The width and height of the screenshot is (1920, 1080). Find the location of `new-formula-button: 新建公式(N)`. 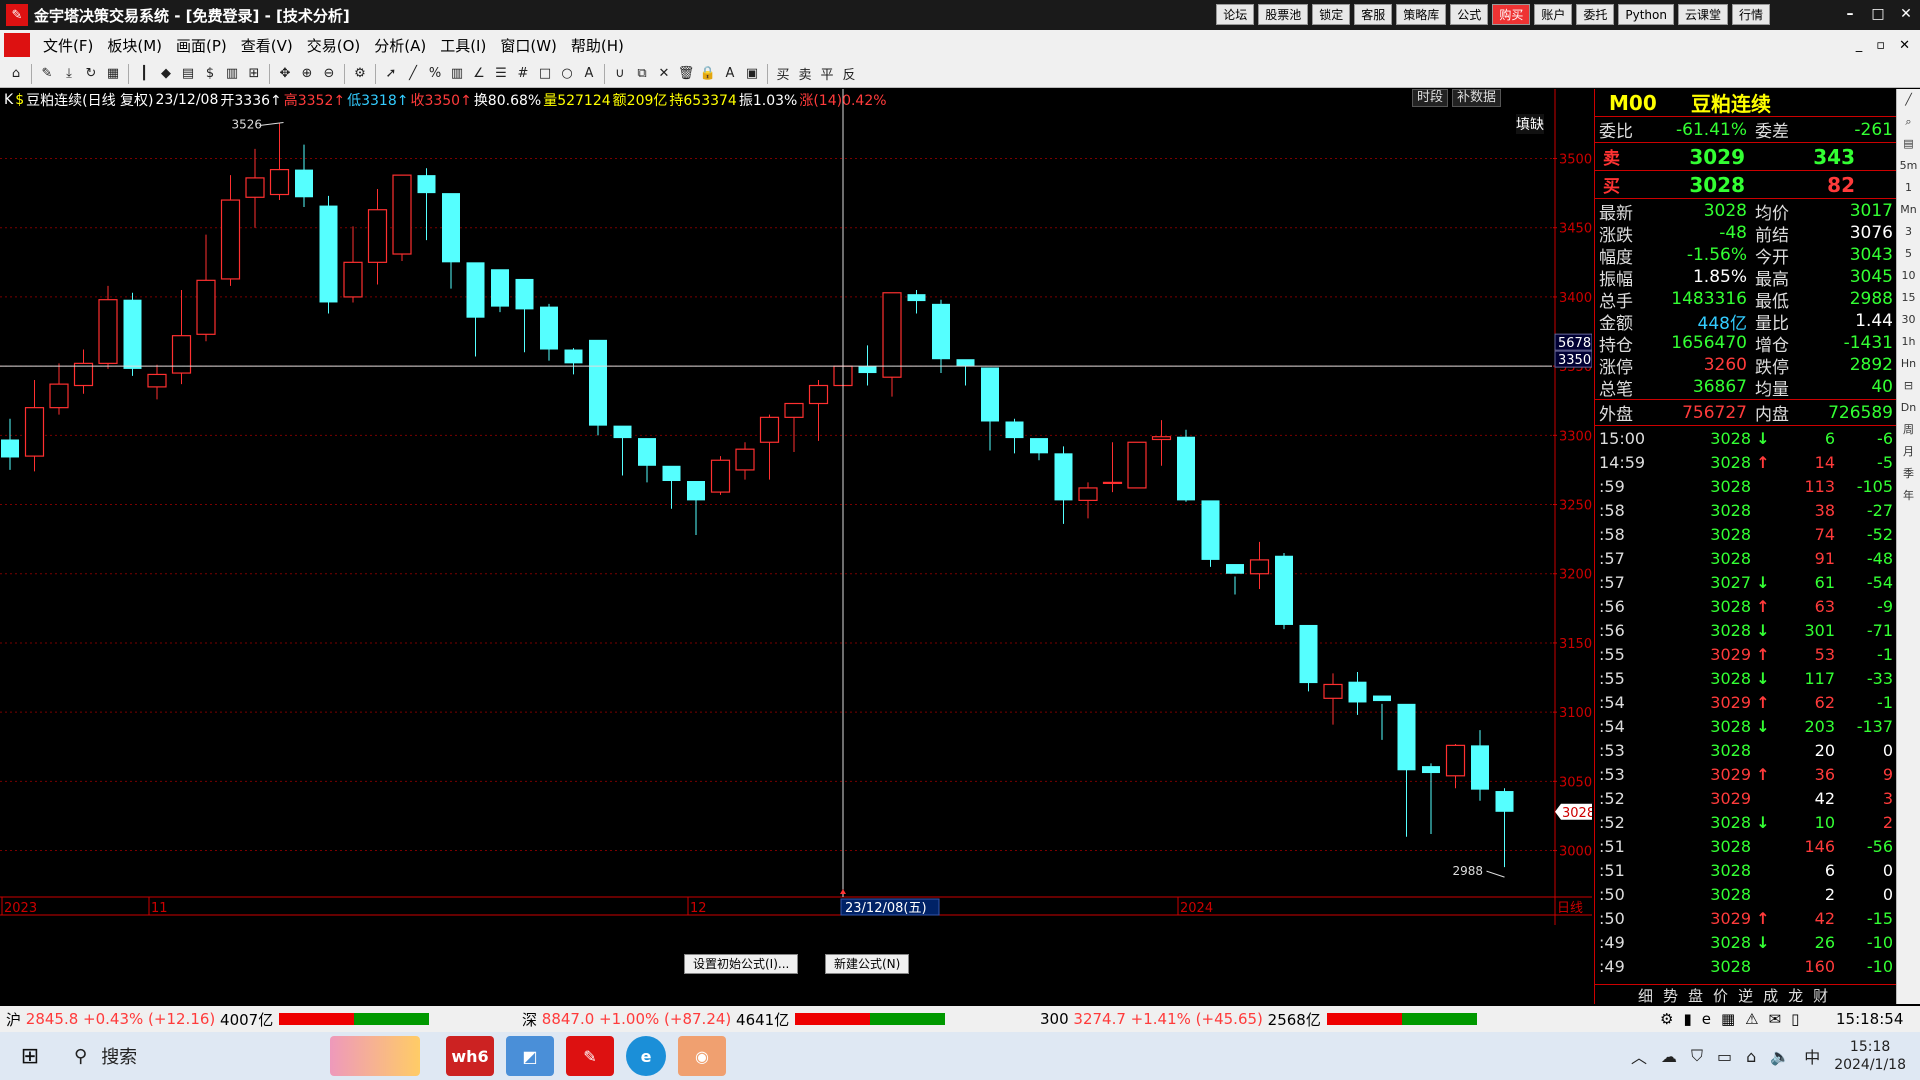

new-formula-button: 新建公式(N) is located at coordinates (867, 964).